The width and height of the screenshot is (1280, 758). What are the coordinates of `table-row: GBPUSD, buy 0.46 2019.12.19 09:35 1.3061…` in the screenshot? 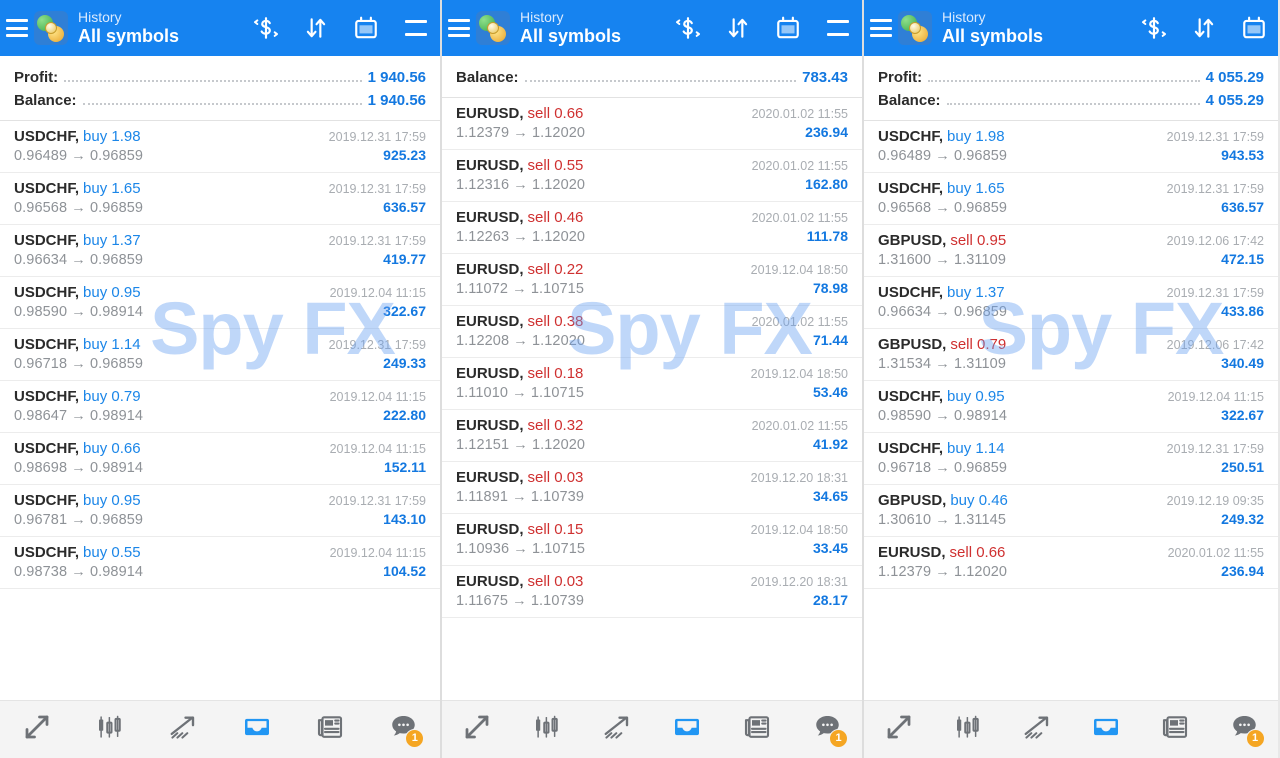 It's located at (1071, 511).